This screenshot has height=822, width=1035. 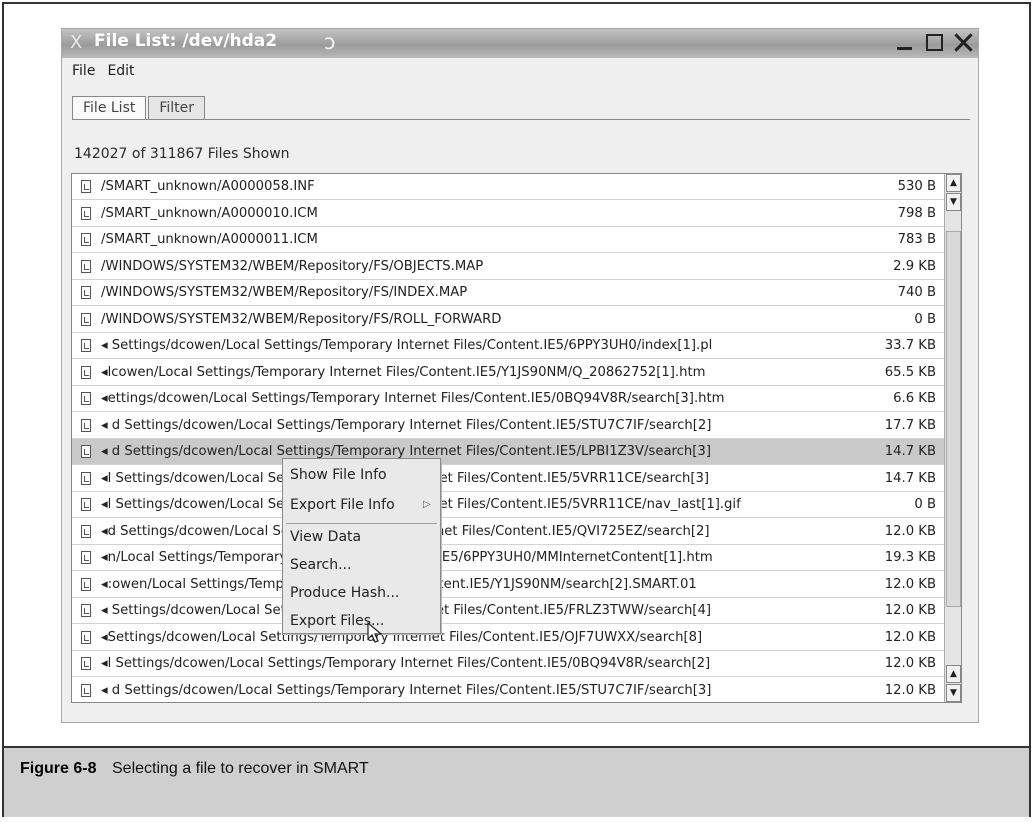 I want to click on tab-divider, so click(x=521, y=119).